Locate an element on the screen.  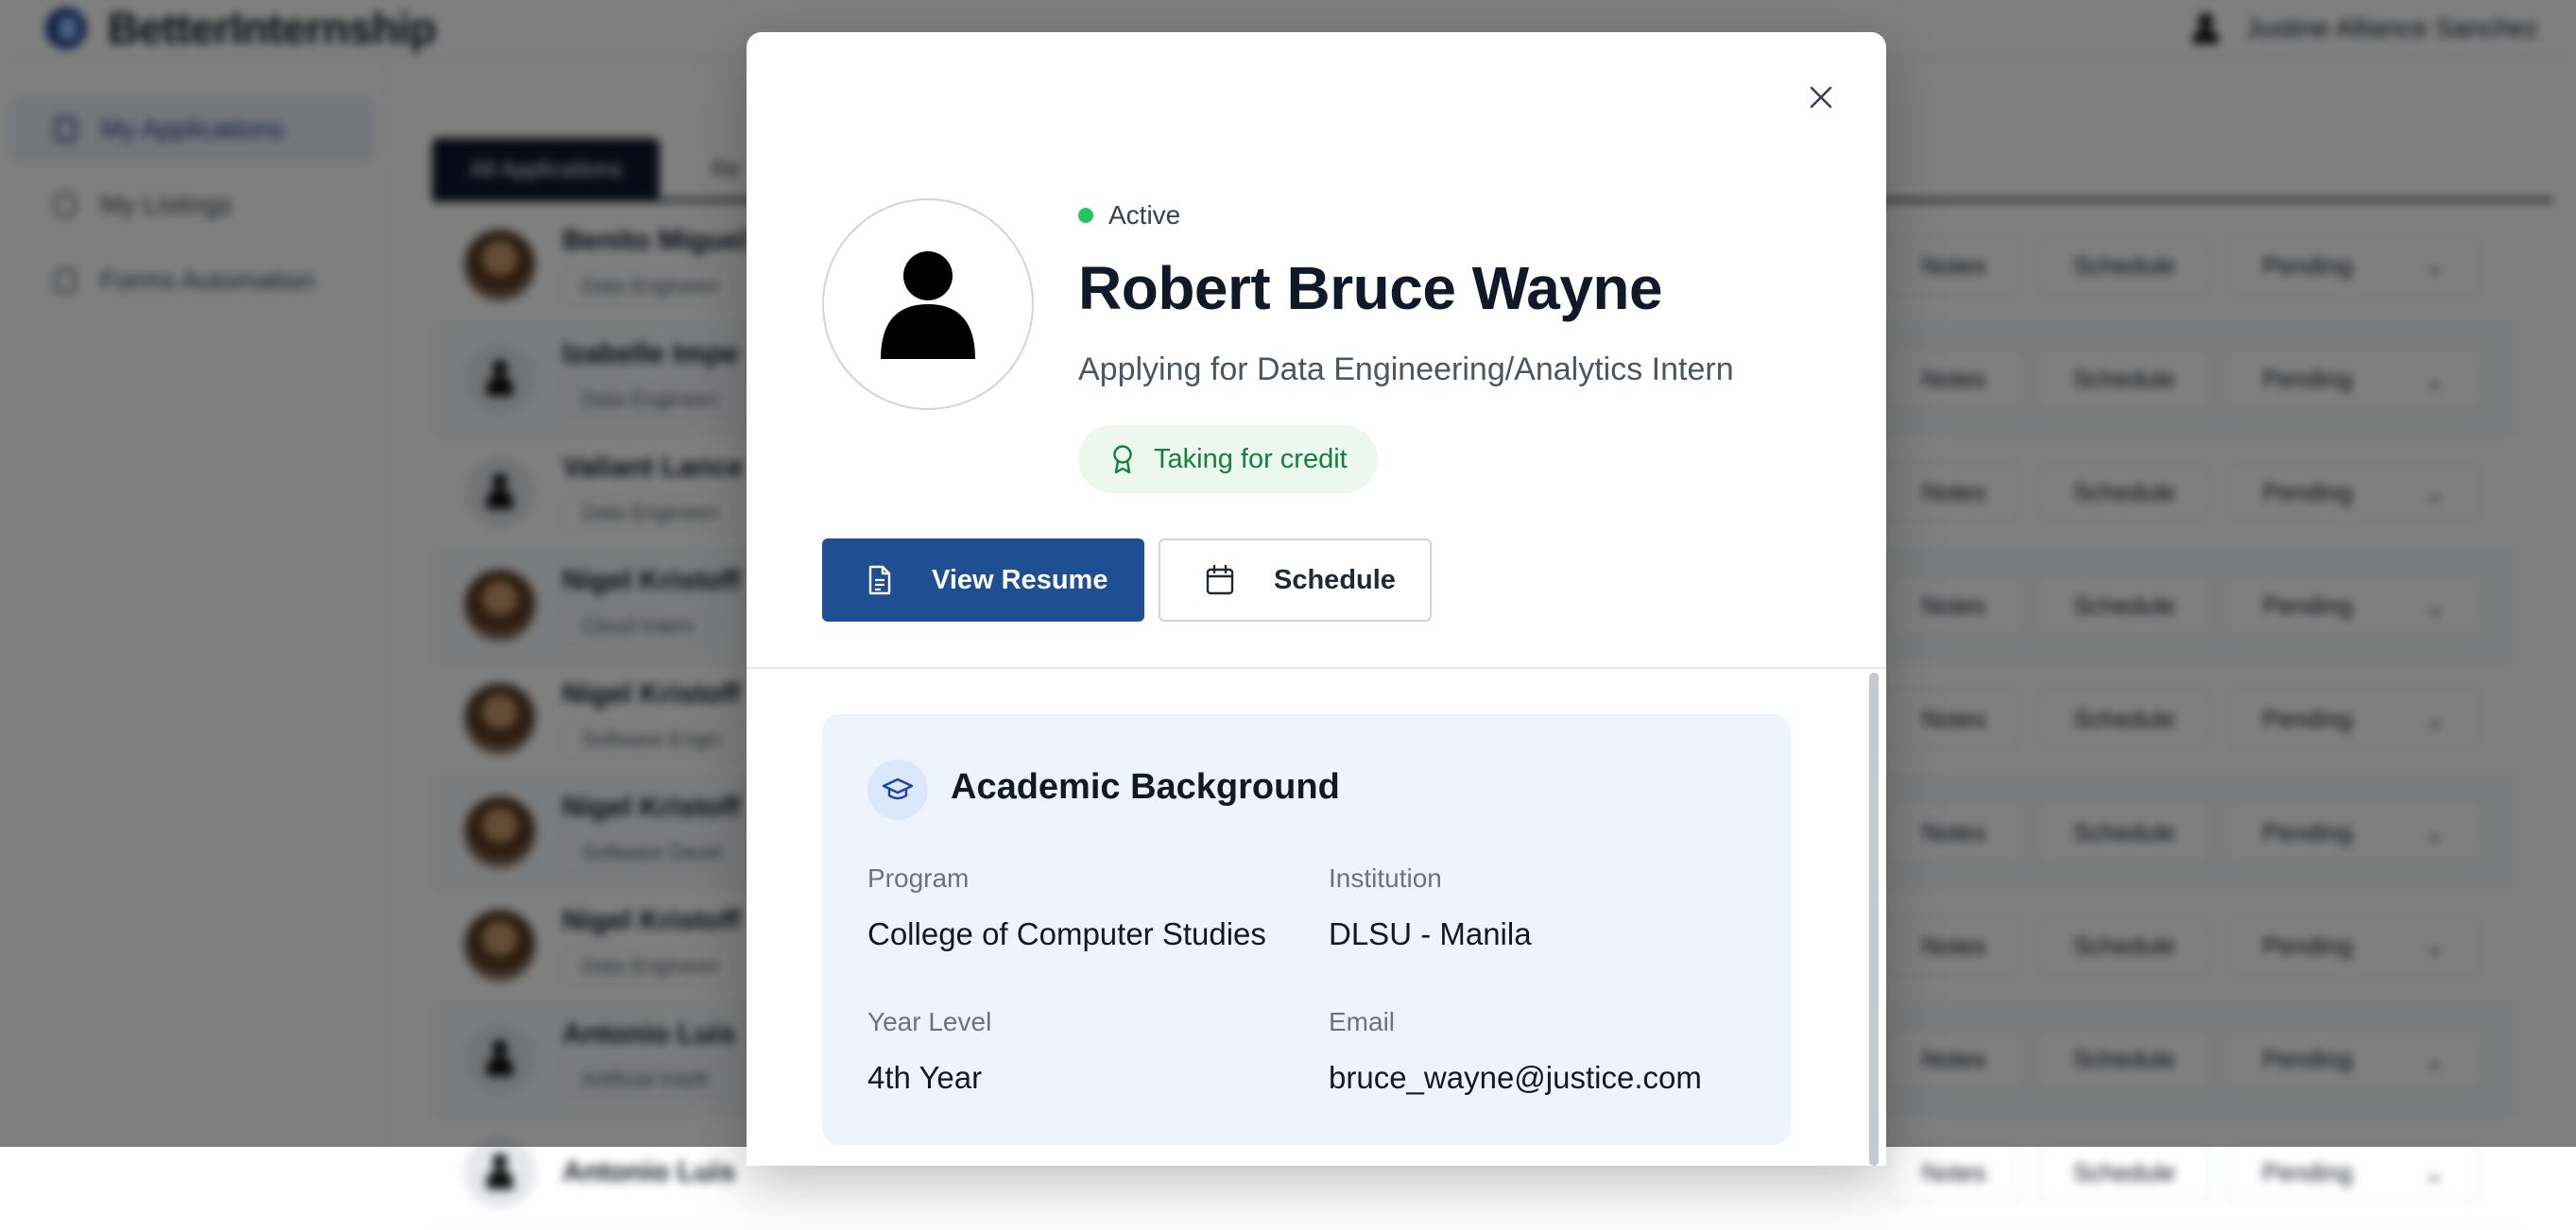
modal-scrollbar is located at coordinates (1874, 920).